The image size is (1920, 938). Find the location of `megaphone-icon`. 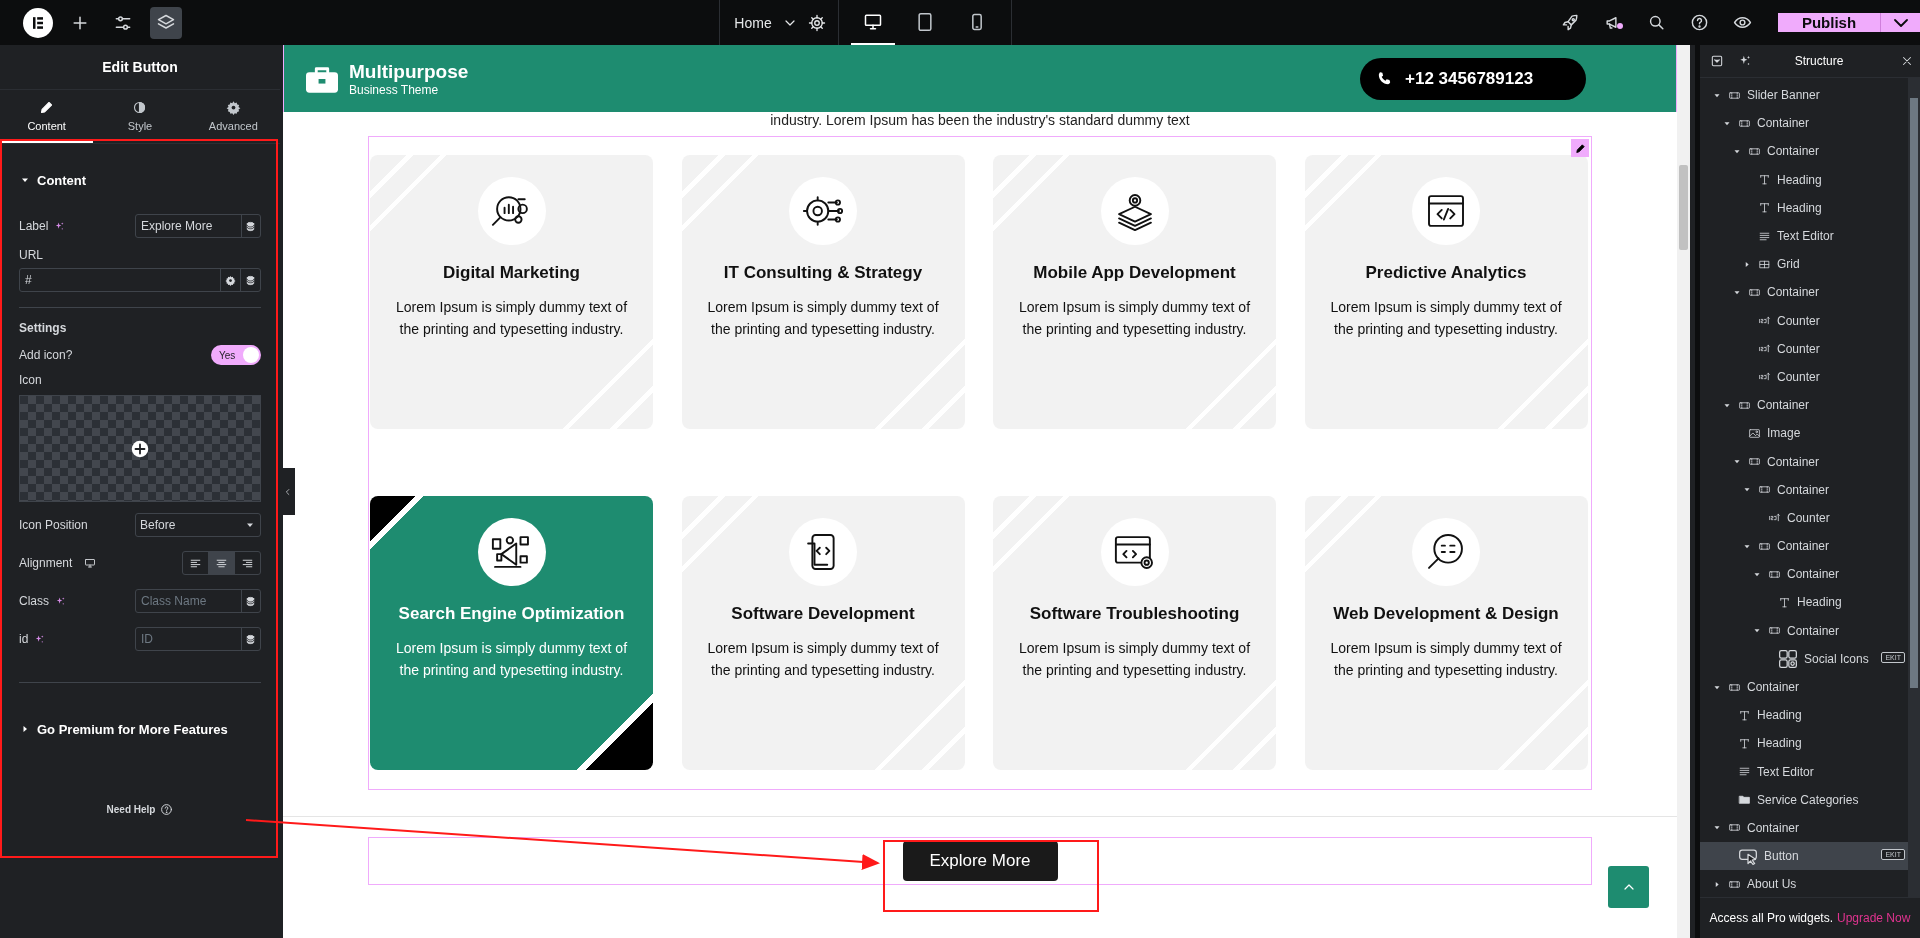

megaphone-icon is located at coordinates (511, 552).